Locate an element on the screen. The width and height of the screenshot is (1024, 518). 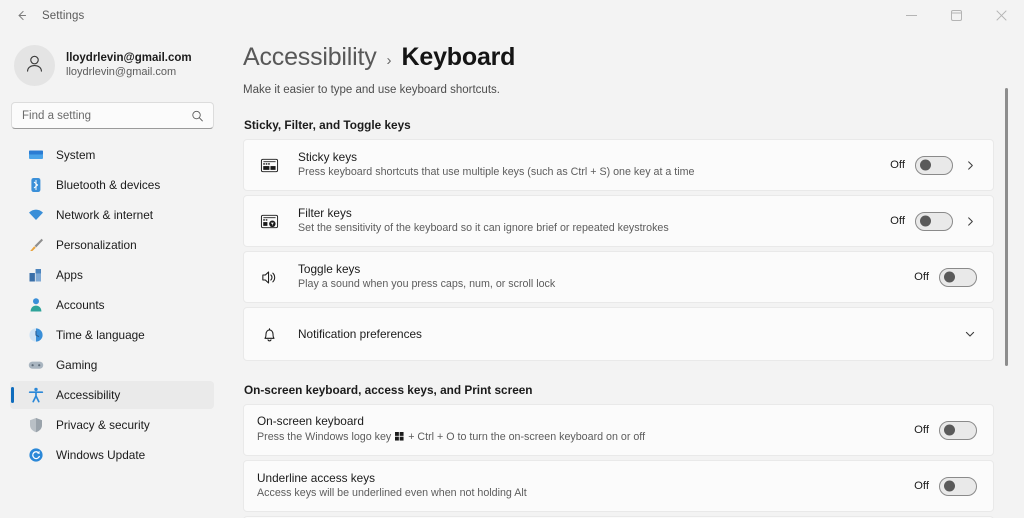
close-icon is located at coordinates (1001, 15).